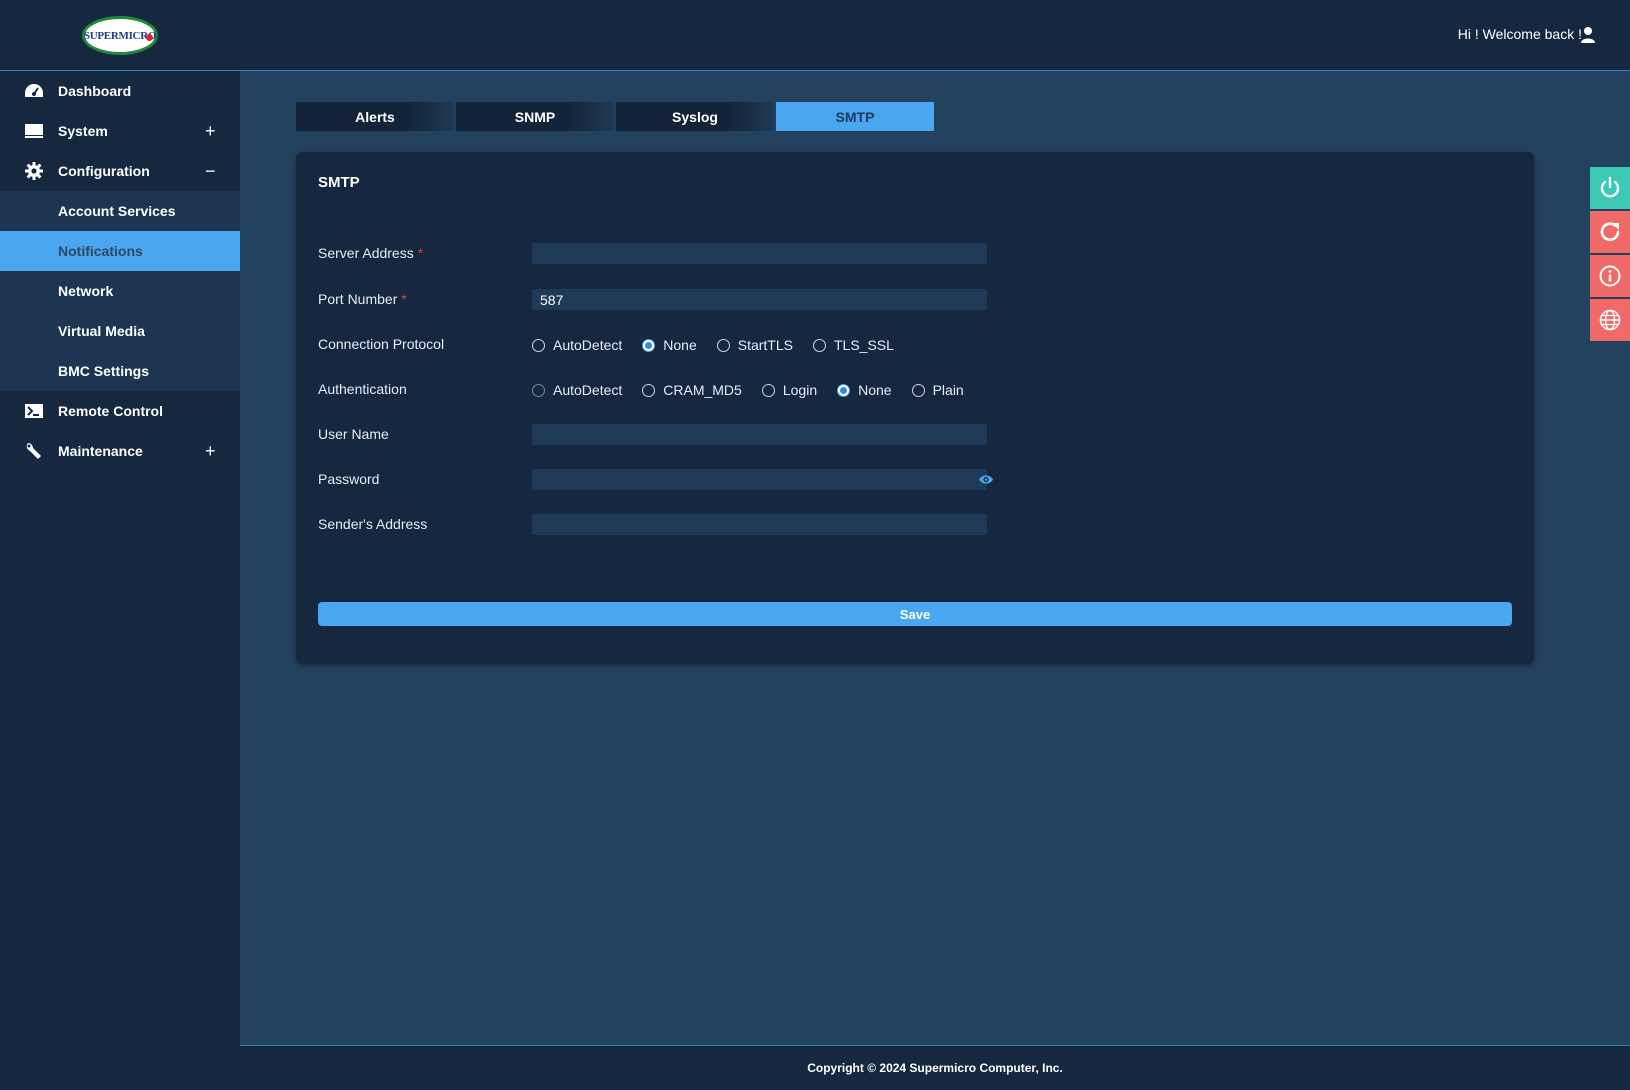 The height and width of the screenshot is (1090, 1630). I want to click on refresh-icon, so click(1610, 231).